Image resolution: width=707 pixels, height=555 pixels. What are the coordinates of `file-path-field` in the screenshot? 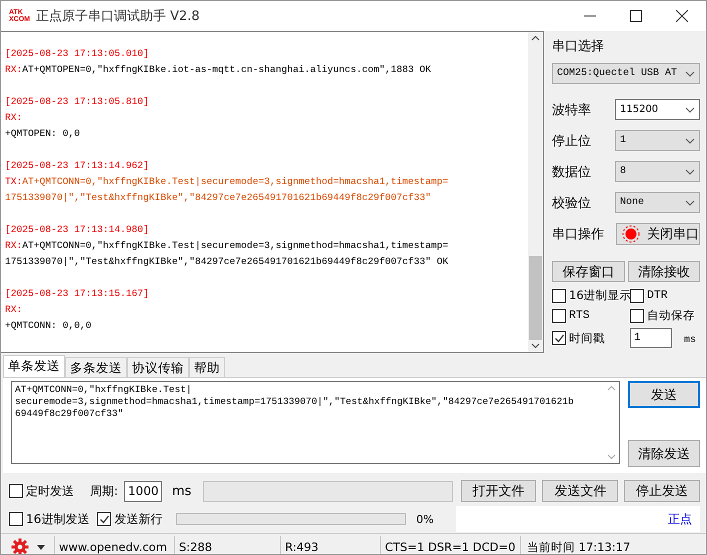 It's located at (328, 491).